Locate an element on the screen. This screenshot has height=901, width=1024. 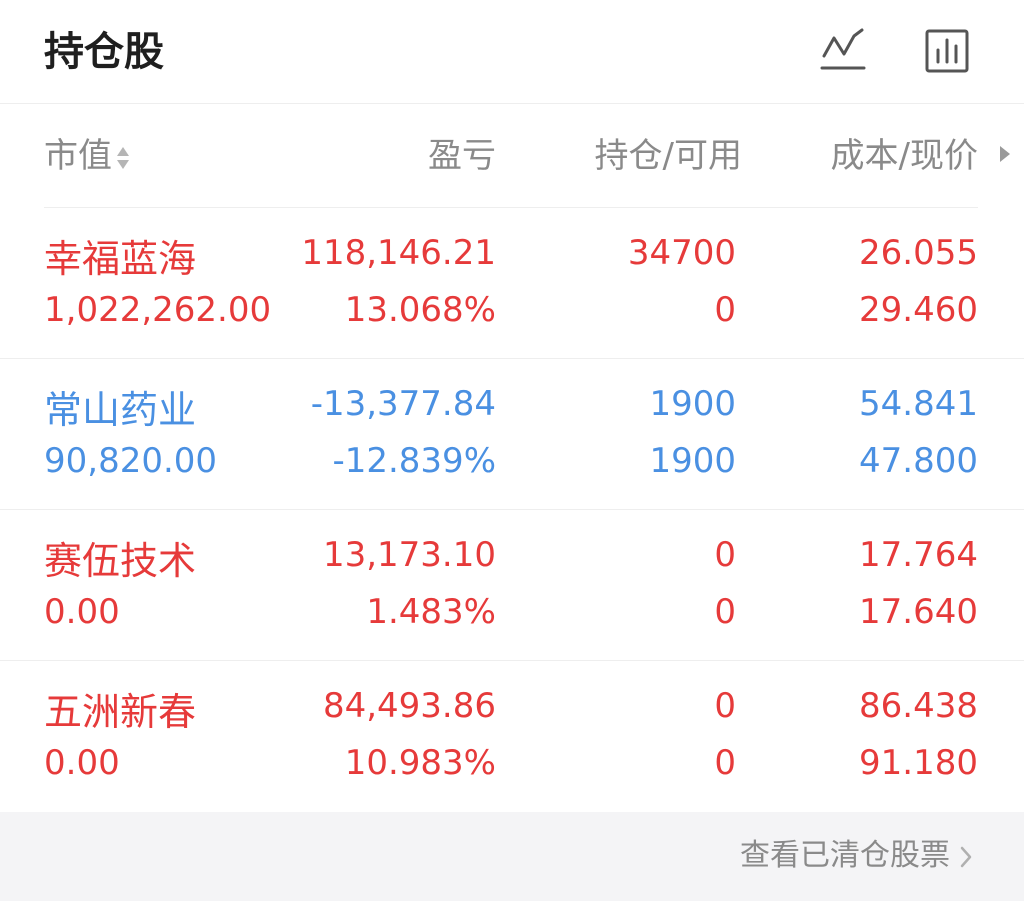
profit-loss-percent: -12.839% is located at coordinates (414, 461).